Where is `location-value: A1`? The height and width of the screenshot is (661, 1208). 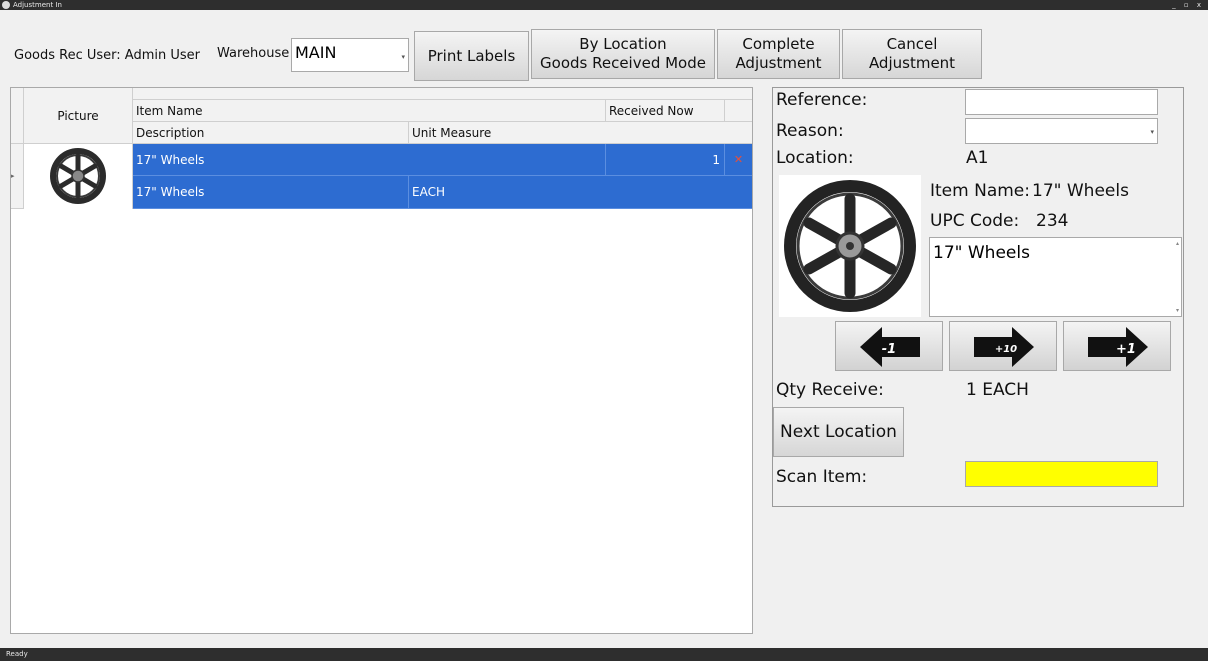
location-value: A1 is located at coordinates (977, 158).